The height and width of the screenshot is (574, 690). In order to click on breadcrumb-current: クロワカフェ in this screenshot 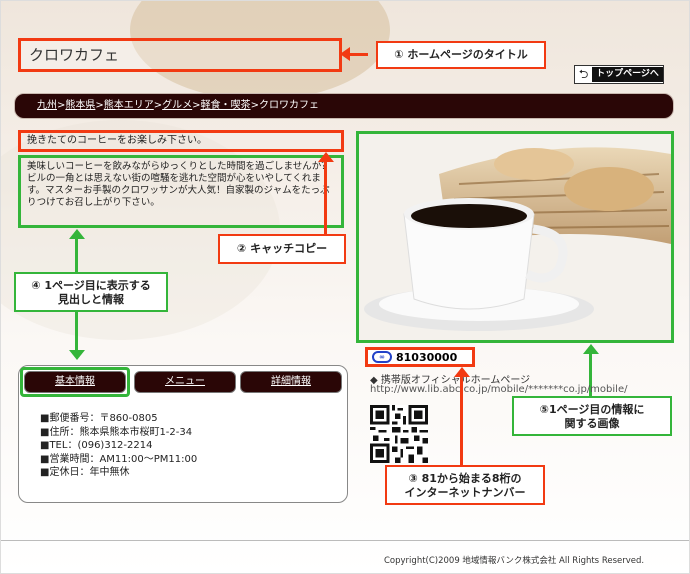, I will do `click(288, 105)`.